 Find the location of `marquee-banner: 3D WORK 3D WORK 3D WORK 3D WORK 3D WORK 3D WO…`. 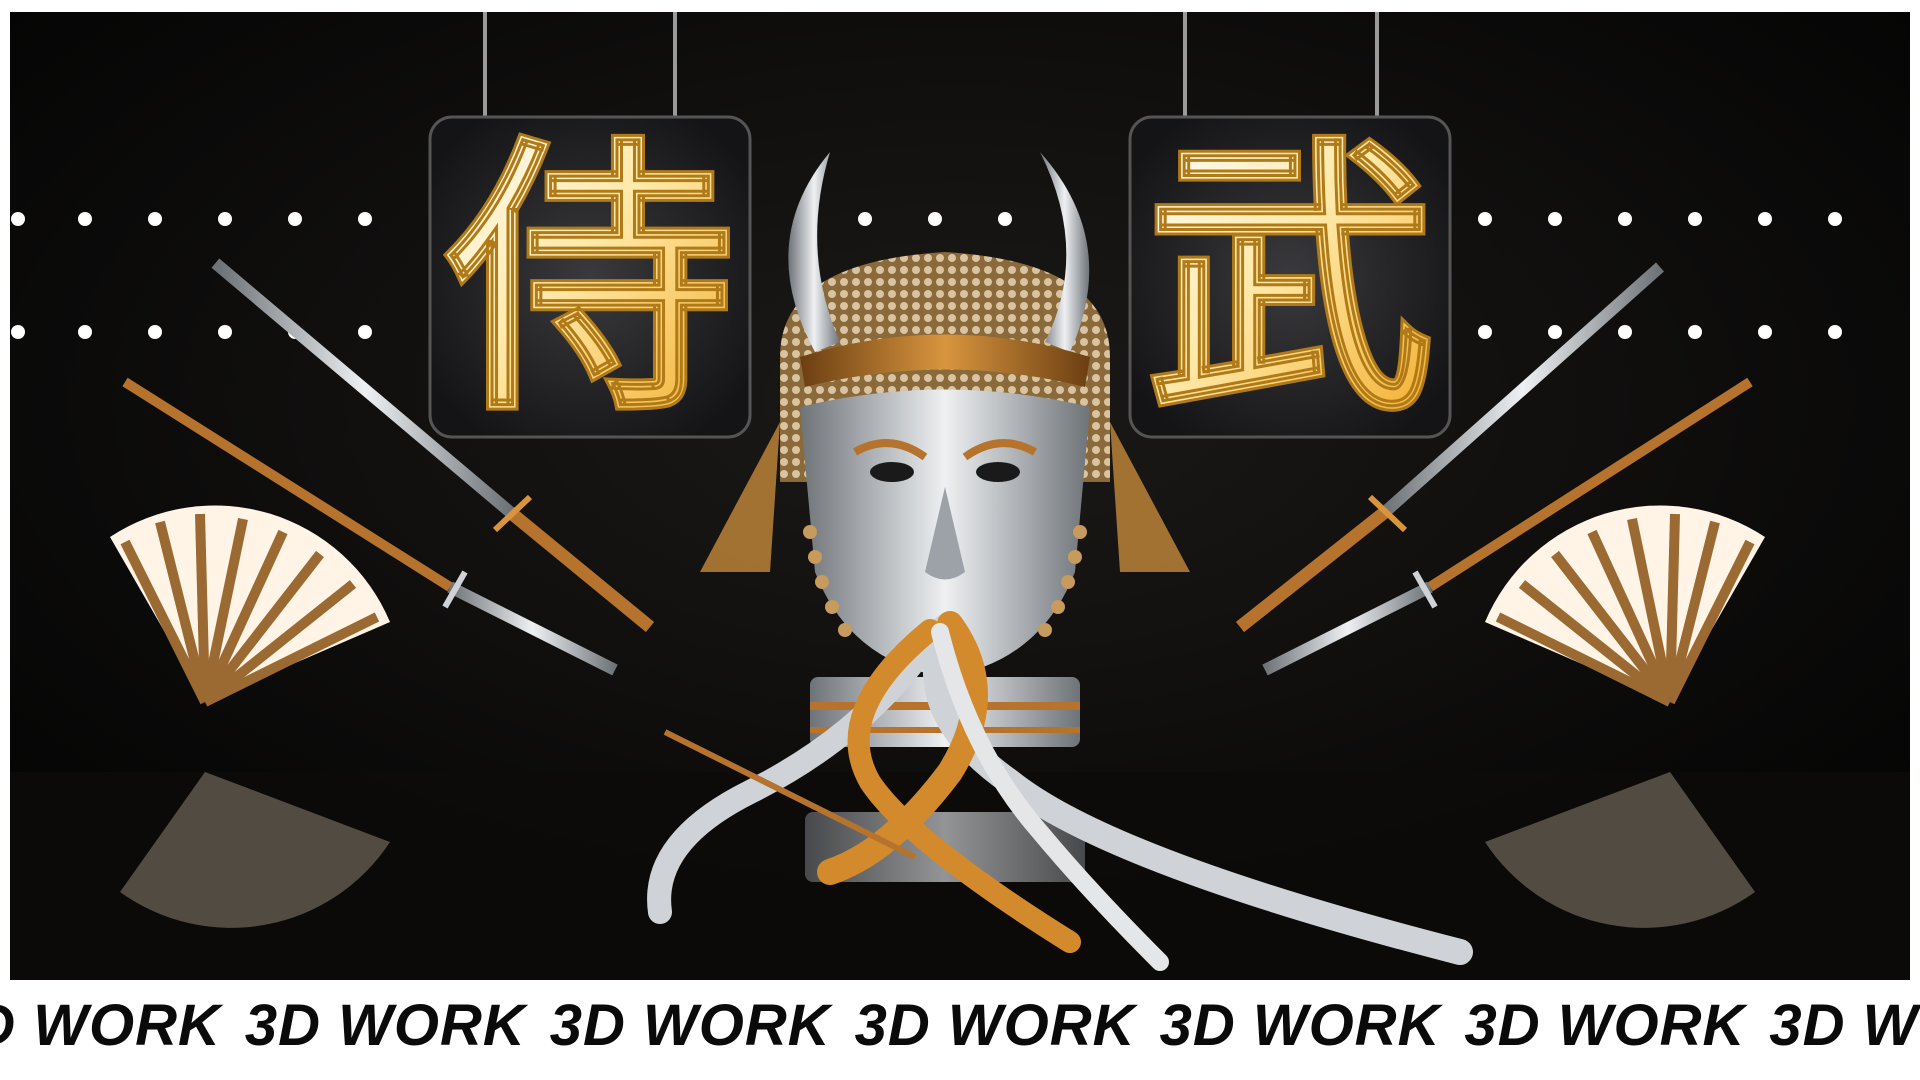

marquee-banner: 3D WORK 3D WORK 3D WORK 3D WORK 3D WORK 3D WO… is located at coordinates (960, 1030).